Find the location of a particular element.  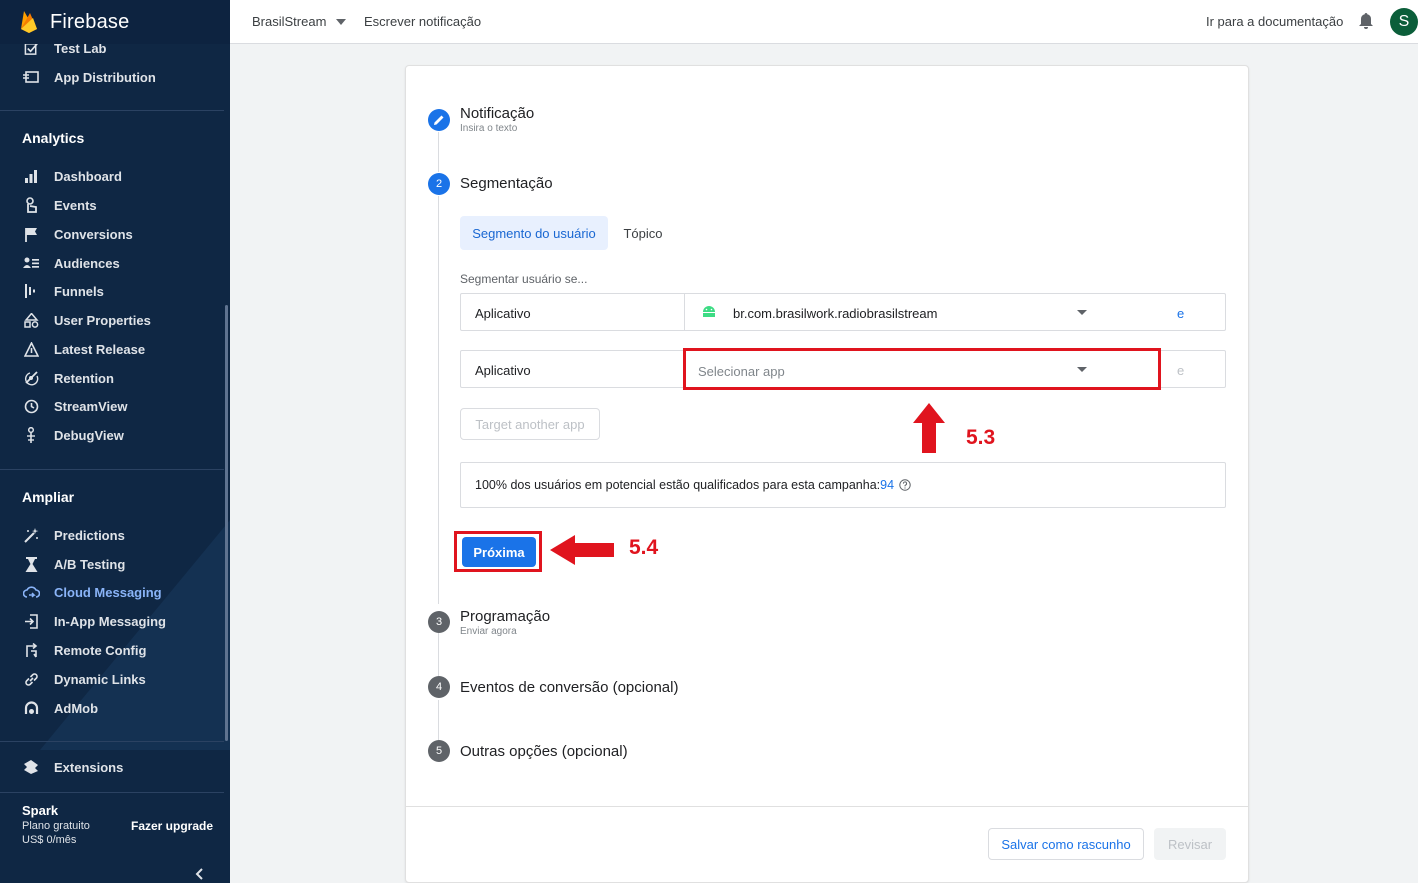

release-icon is located at coordinates (31, 349).